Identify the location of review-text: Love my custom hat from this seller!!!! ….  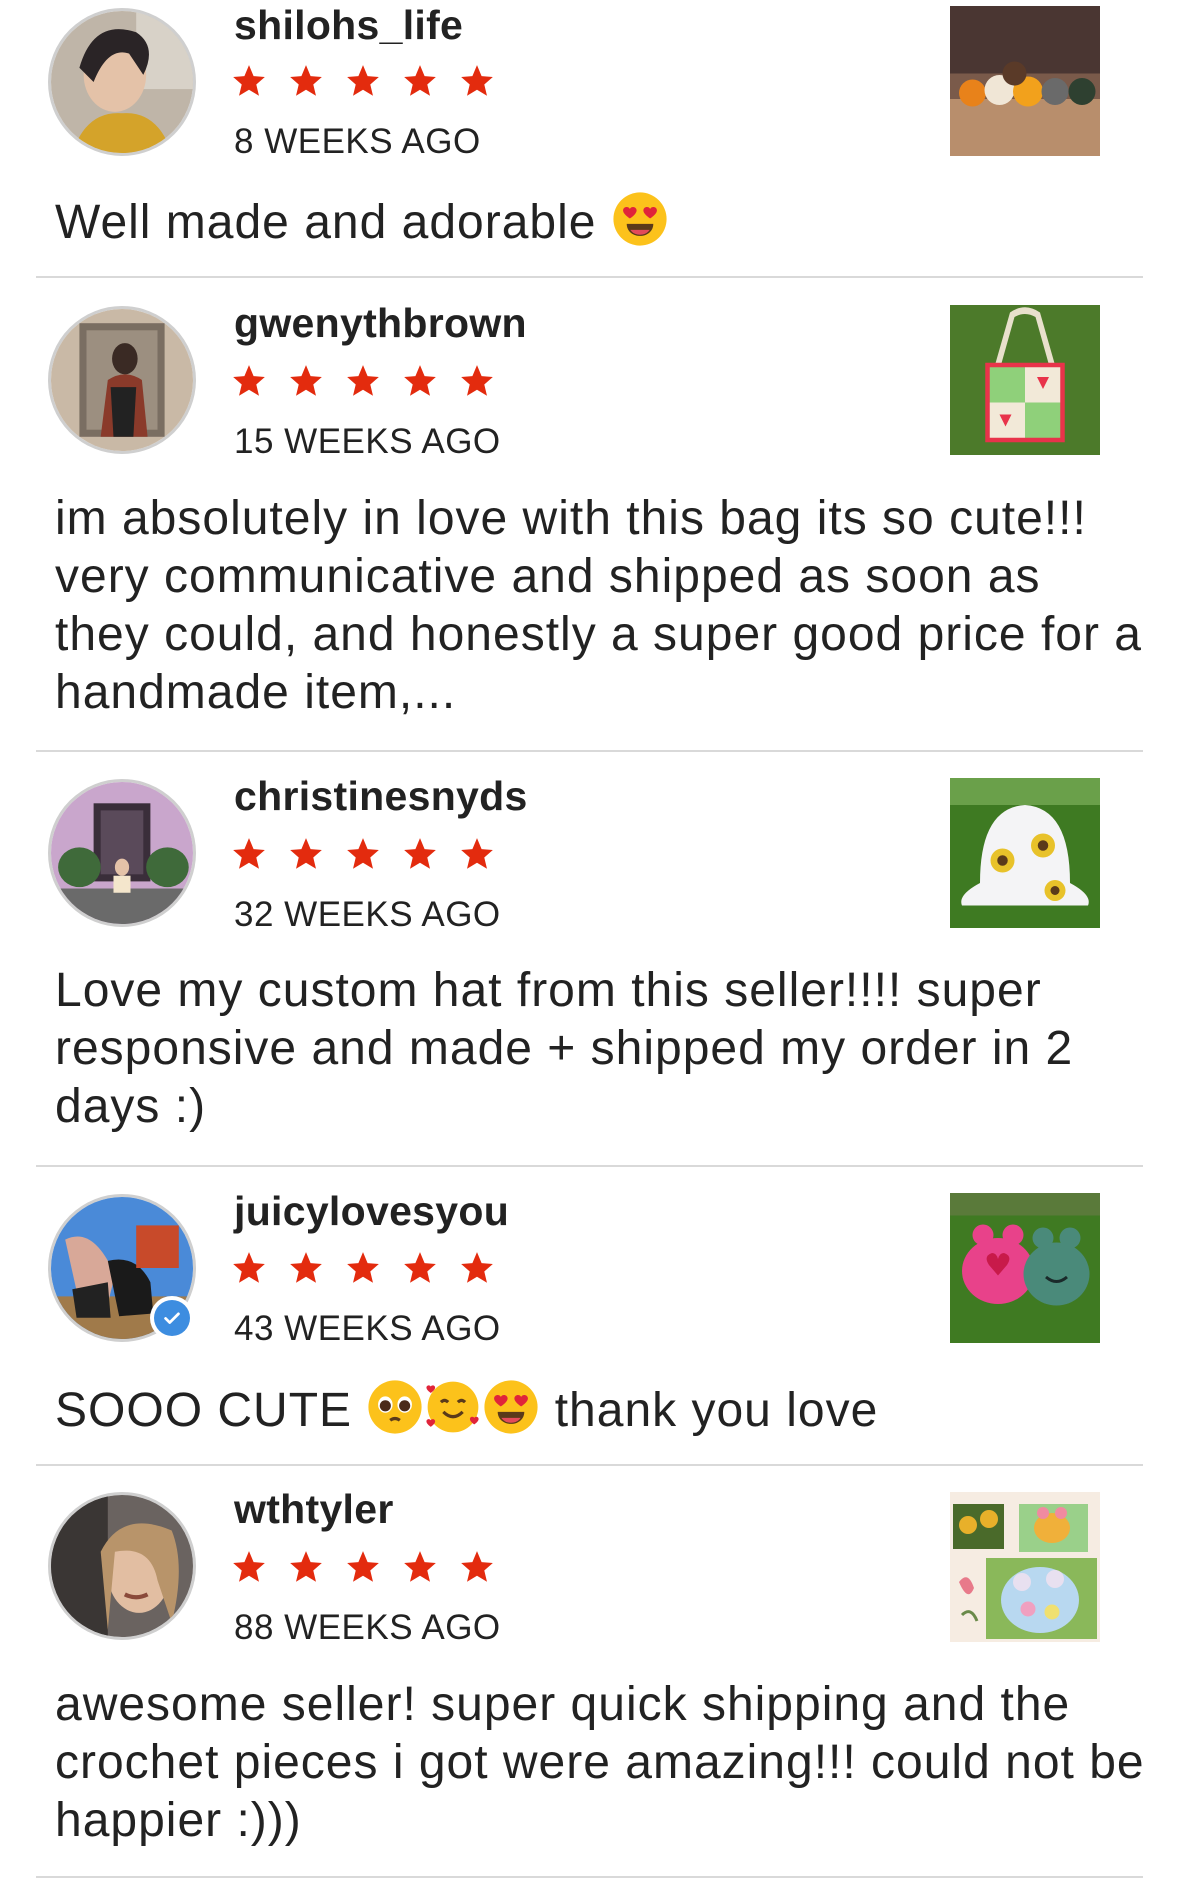
(564, 1048).